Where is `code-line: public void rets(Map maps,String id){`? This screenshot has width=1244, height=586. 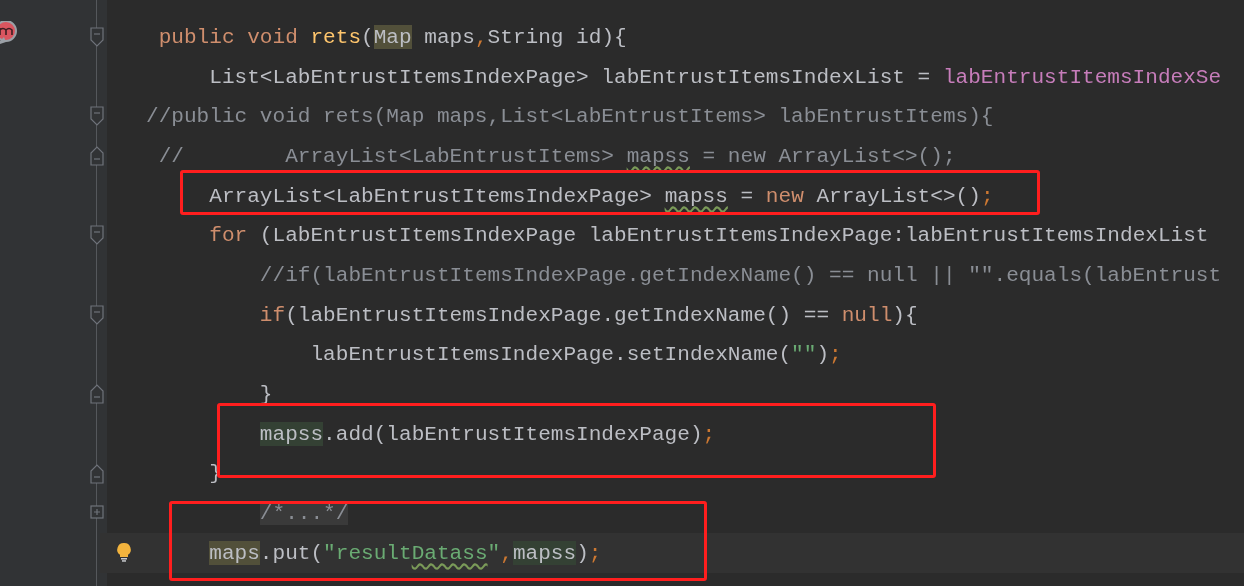
code-line: public void rets(Map maps,String id){ is located at coordinates (392, 37).